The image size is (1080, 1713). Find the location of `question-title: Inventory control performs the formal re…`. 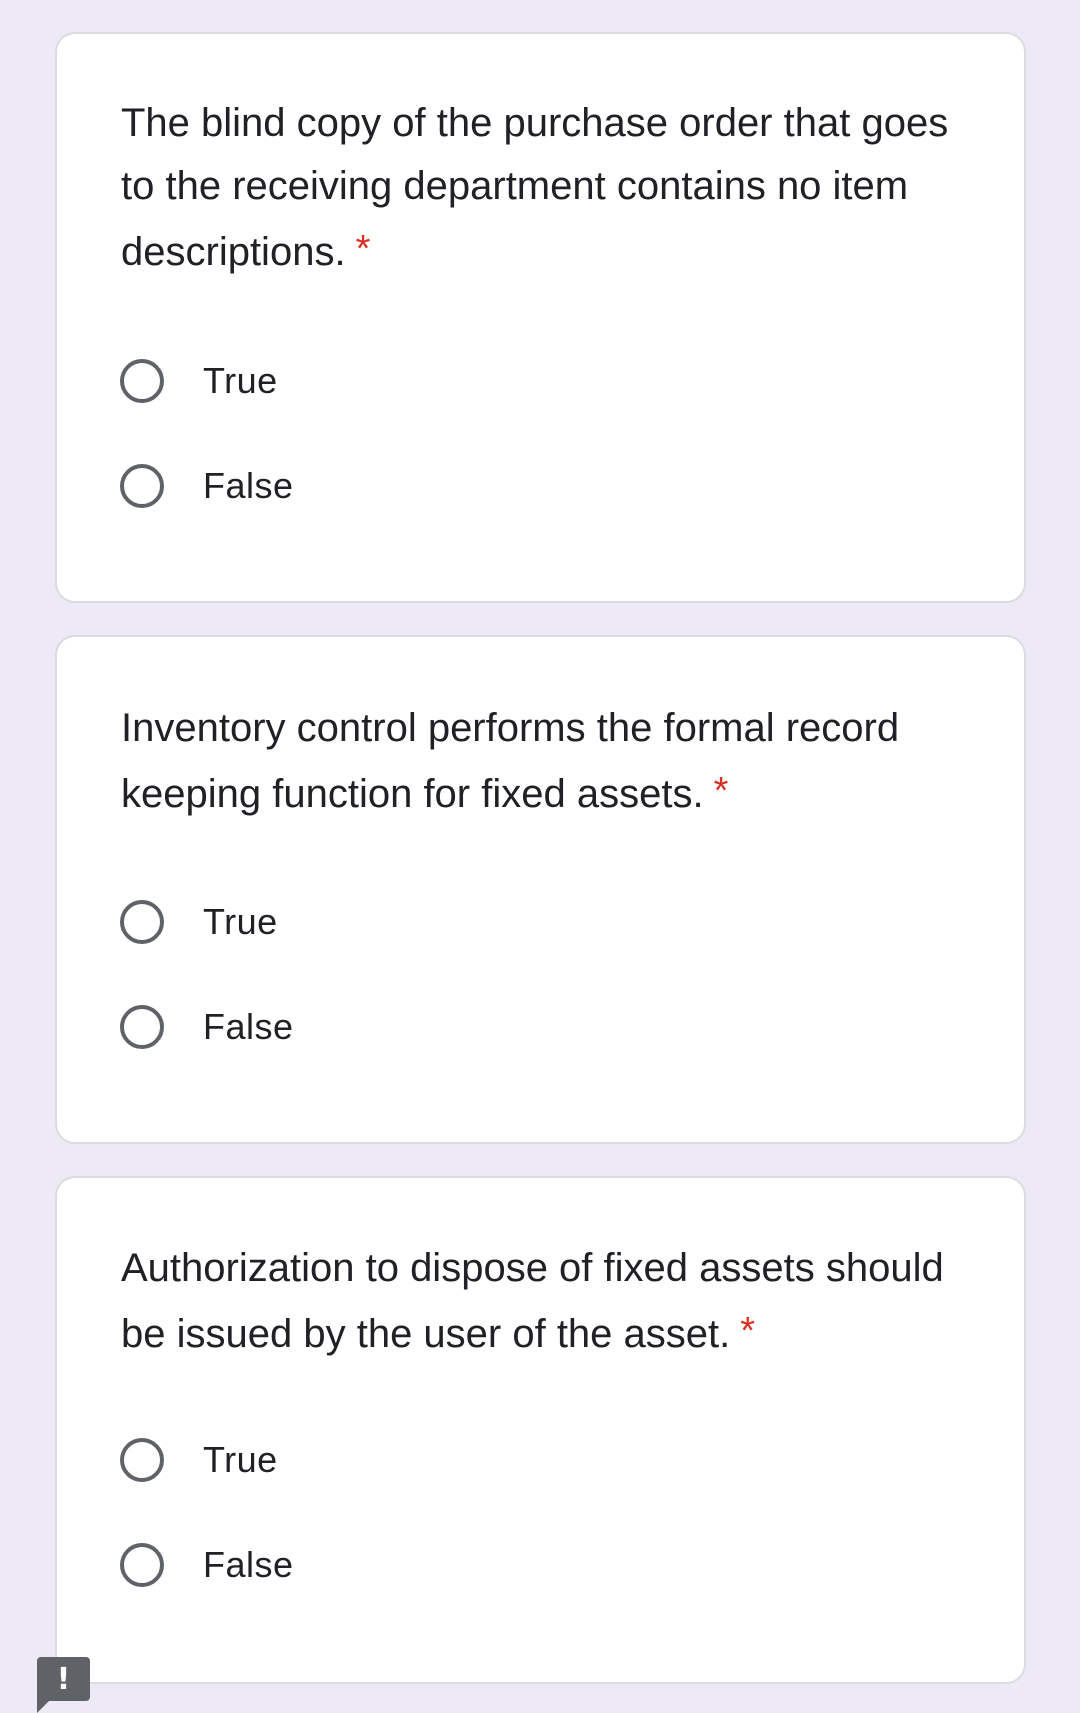

question-title: Inventory control performs the formal re… is located at coordinates (542, 761).